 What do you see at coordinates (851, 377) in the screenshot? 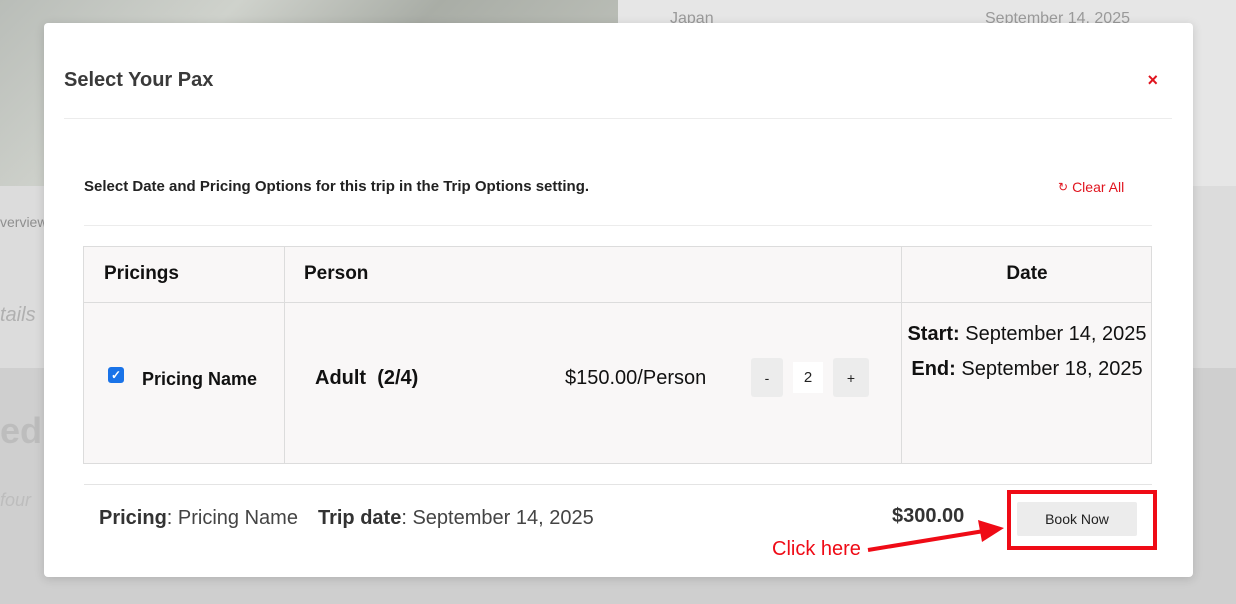
I see `quantity-increment-button: +` at bounding box center [851, 377].